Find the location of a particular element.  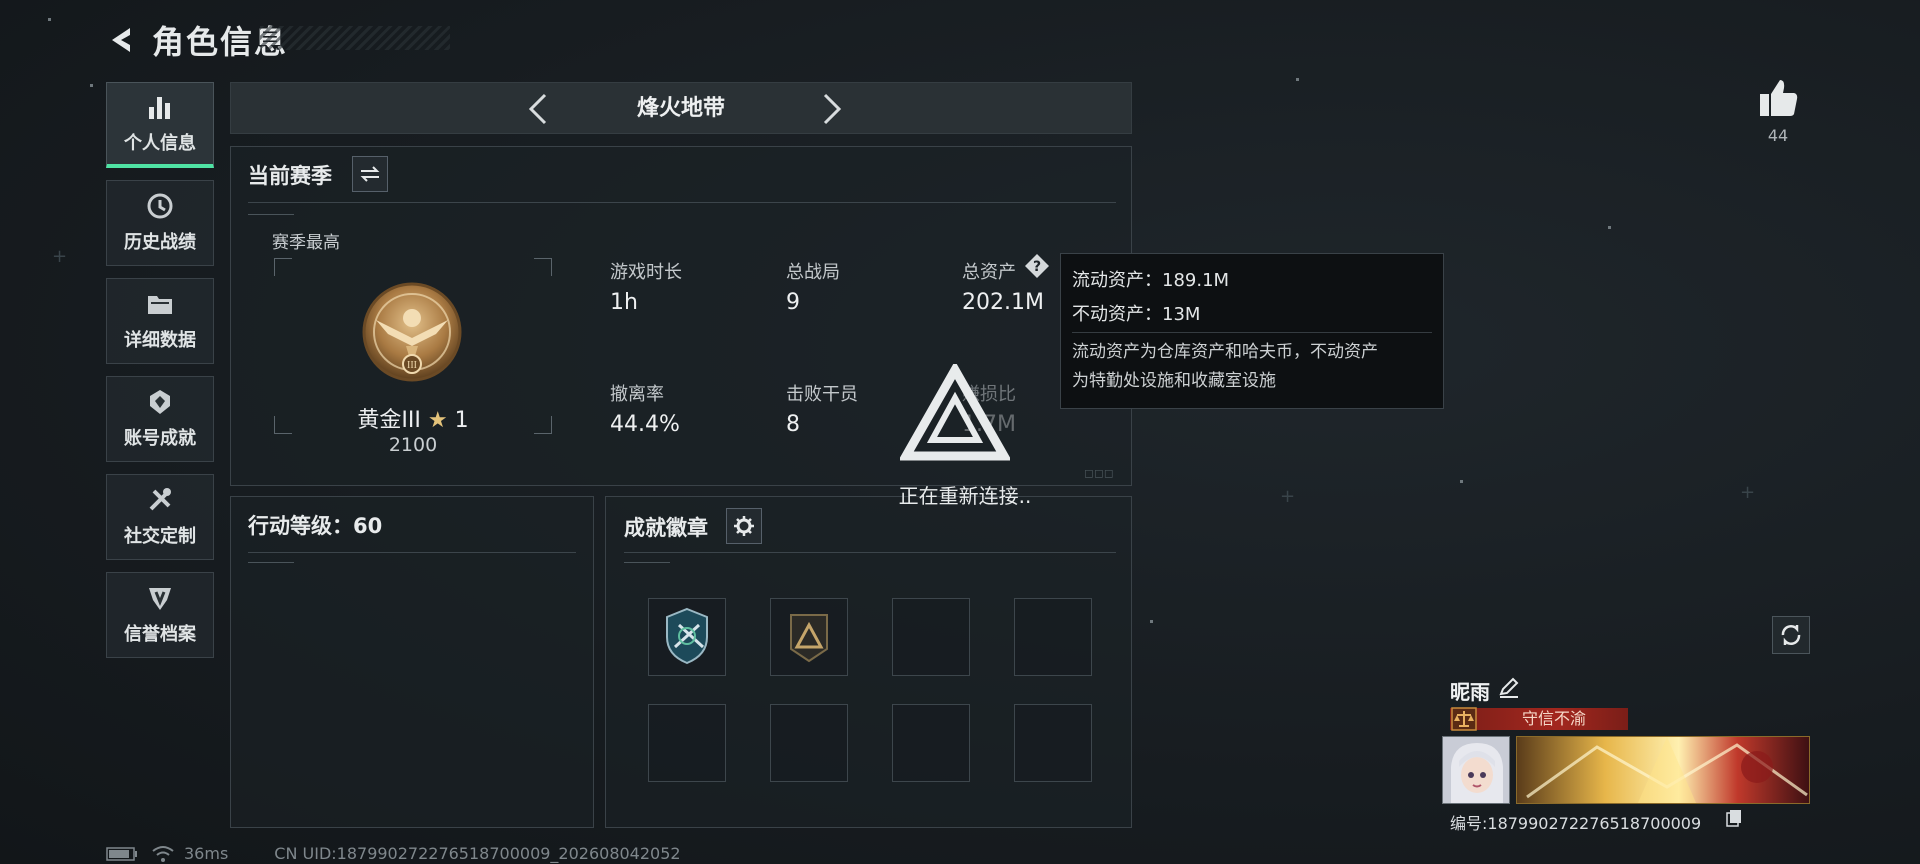

tooltip-fixed-assets: 不动资产：13M is located at coordinates (1136, 314).